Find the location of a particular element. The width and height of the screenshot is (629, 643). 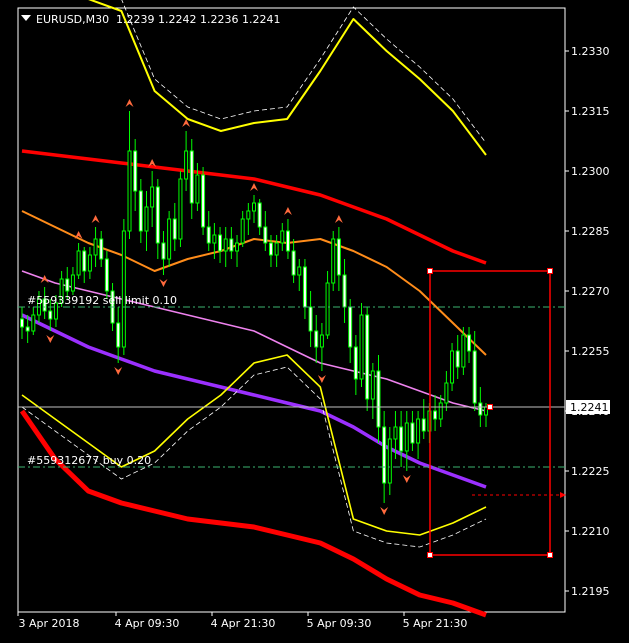

x-tick-label: 3 Apr 2018 is located at coordinates (48, 623).